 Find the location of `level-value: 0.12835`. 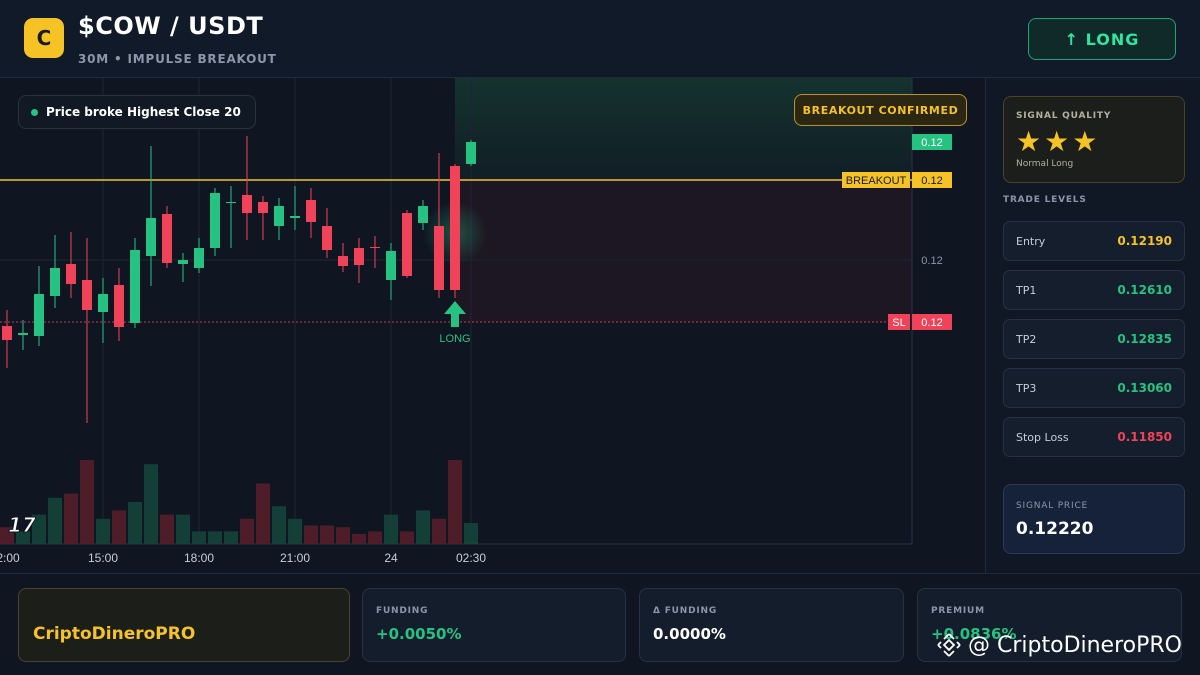

level-value: 0.12835 is located at coordinates (1144, 339).